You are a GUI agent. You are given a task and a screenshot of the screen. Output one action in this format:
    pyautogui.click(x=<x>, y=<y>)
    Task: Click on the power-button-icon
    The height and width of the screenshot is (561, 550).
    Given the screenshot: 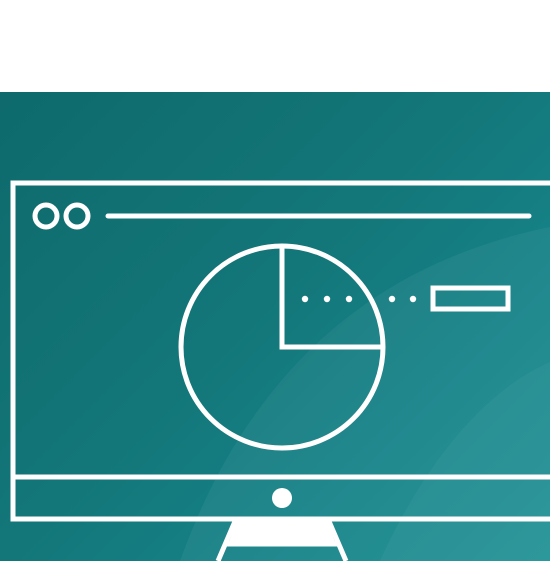 What is the action you would take?
    pyautogui.click(x=282, y=498)
    